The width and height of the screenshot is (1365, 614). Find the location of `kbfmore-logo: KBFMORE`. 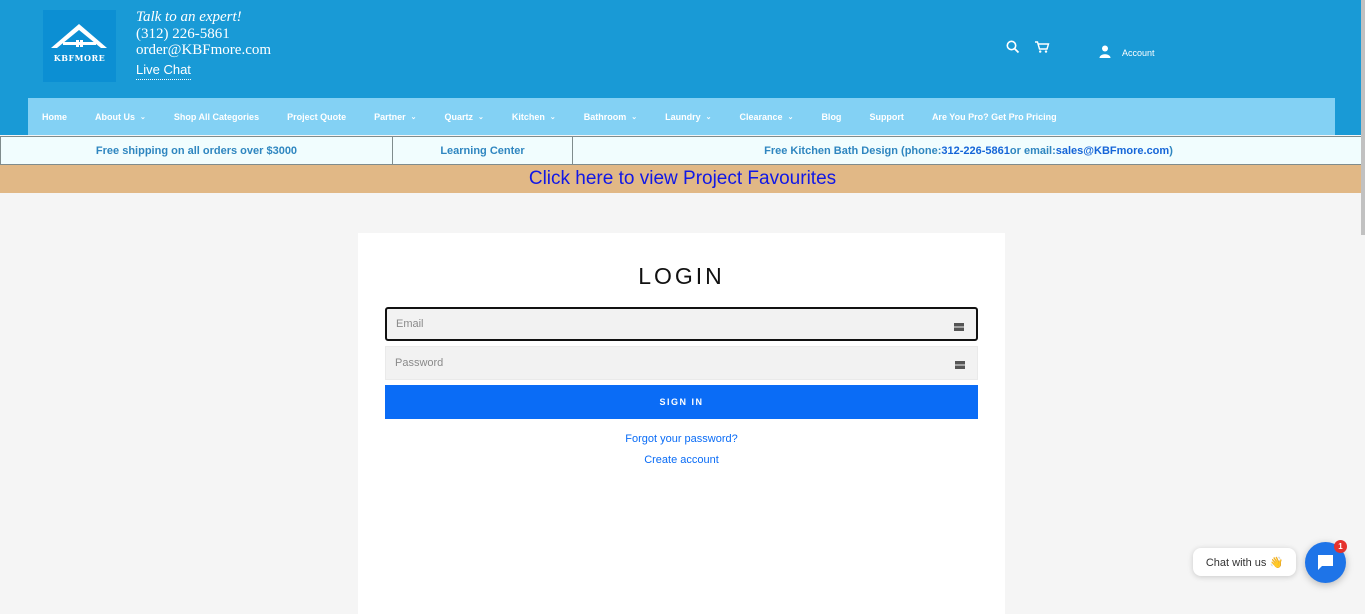

kbfmore-logo: KBFMORE is located at coordinates (79, 46).